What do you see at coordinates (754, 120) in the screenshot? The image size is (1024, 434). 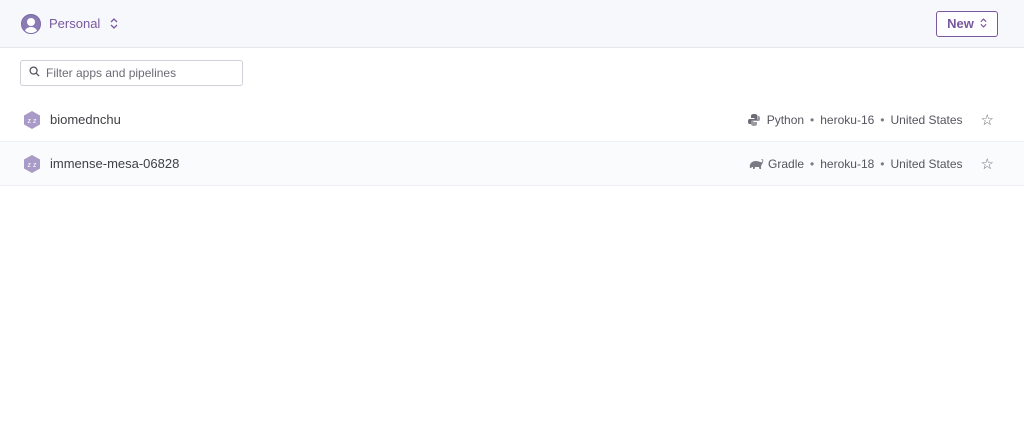 I see `python-icon` at bounding box center [754, 120].